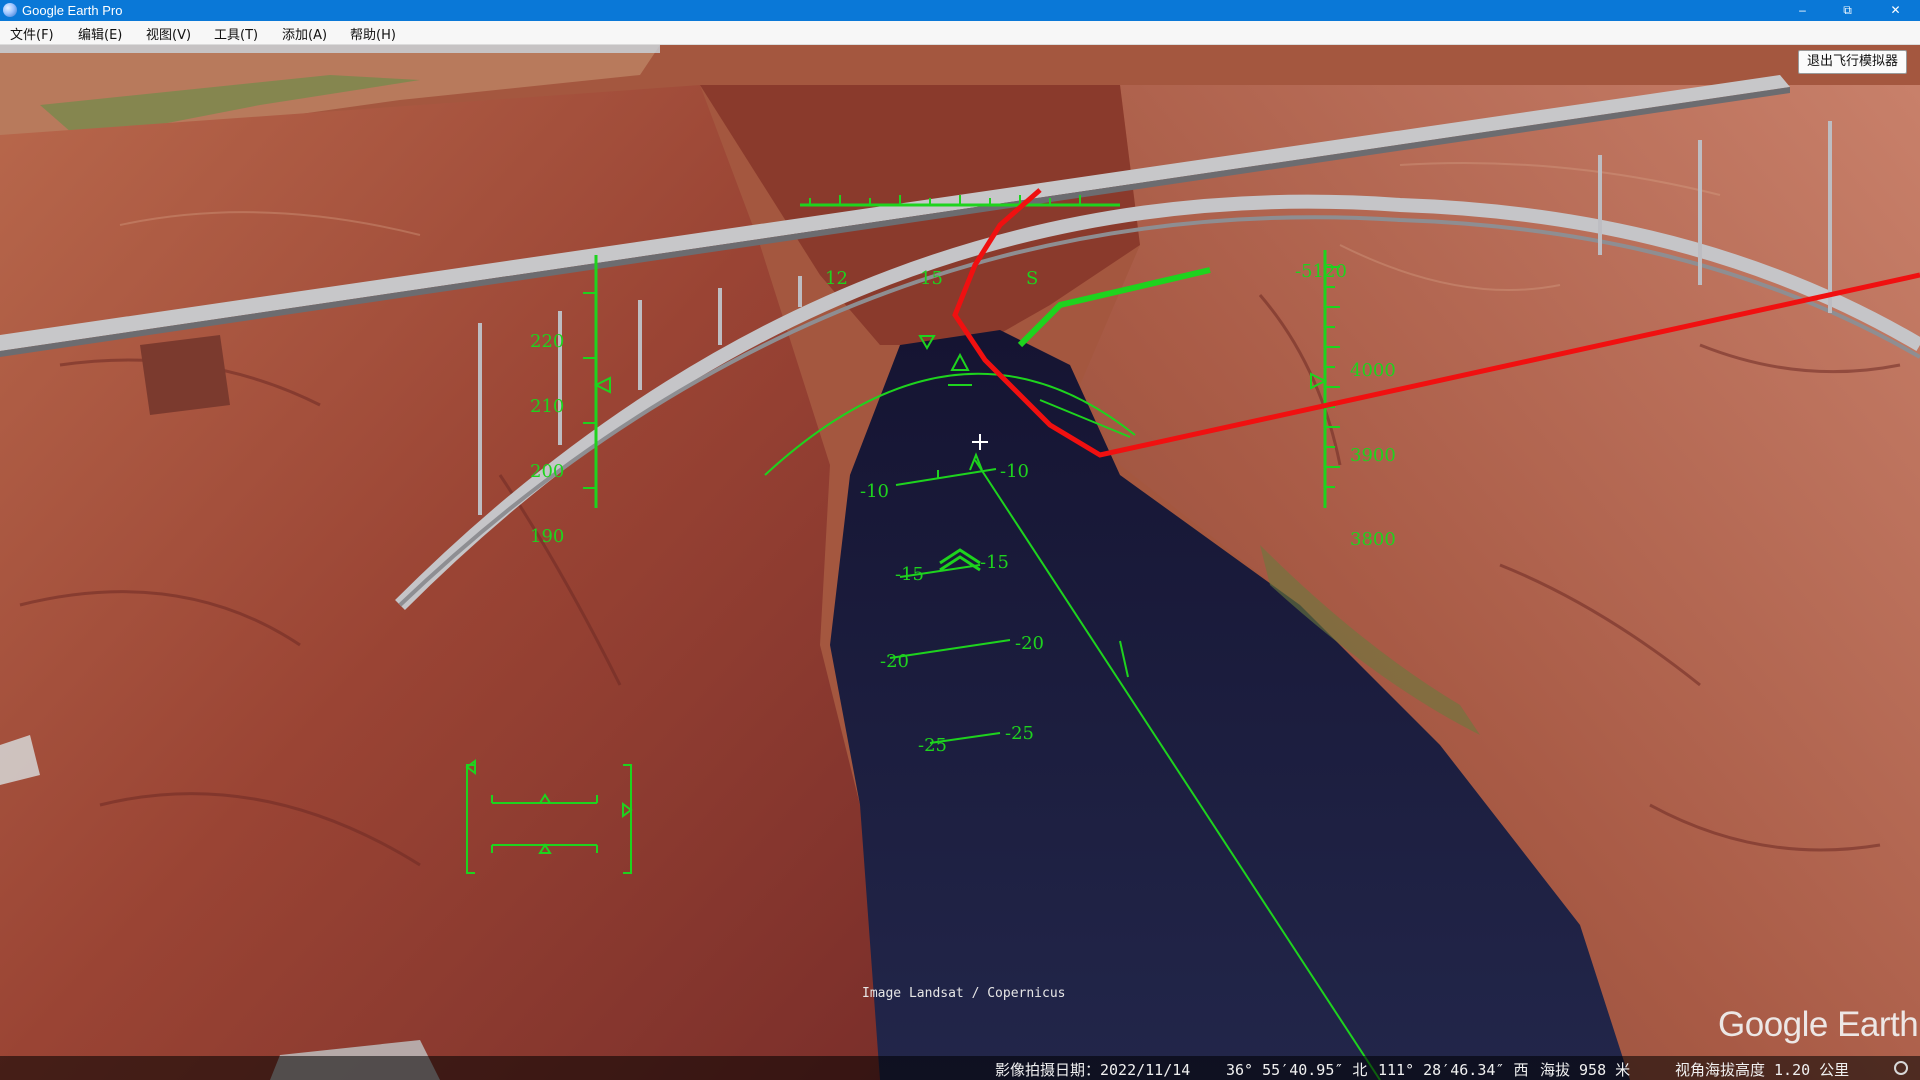  Describe the element at coordinates (1319, 381) in the screenshot. I see `altitude-pointer` at that location.